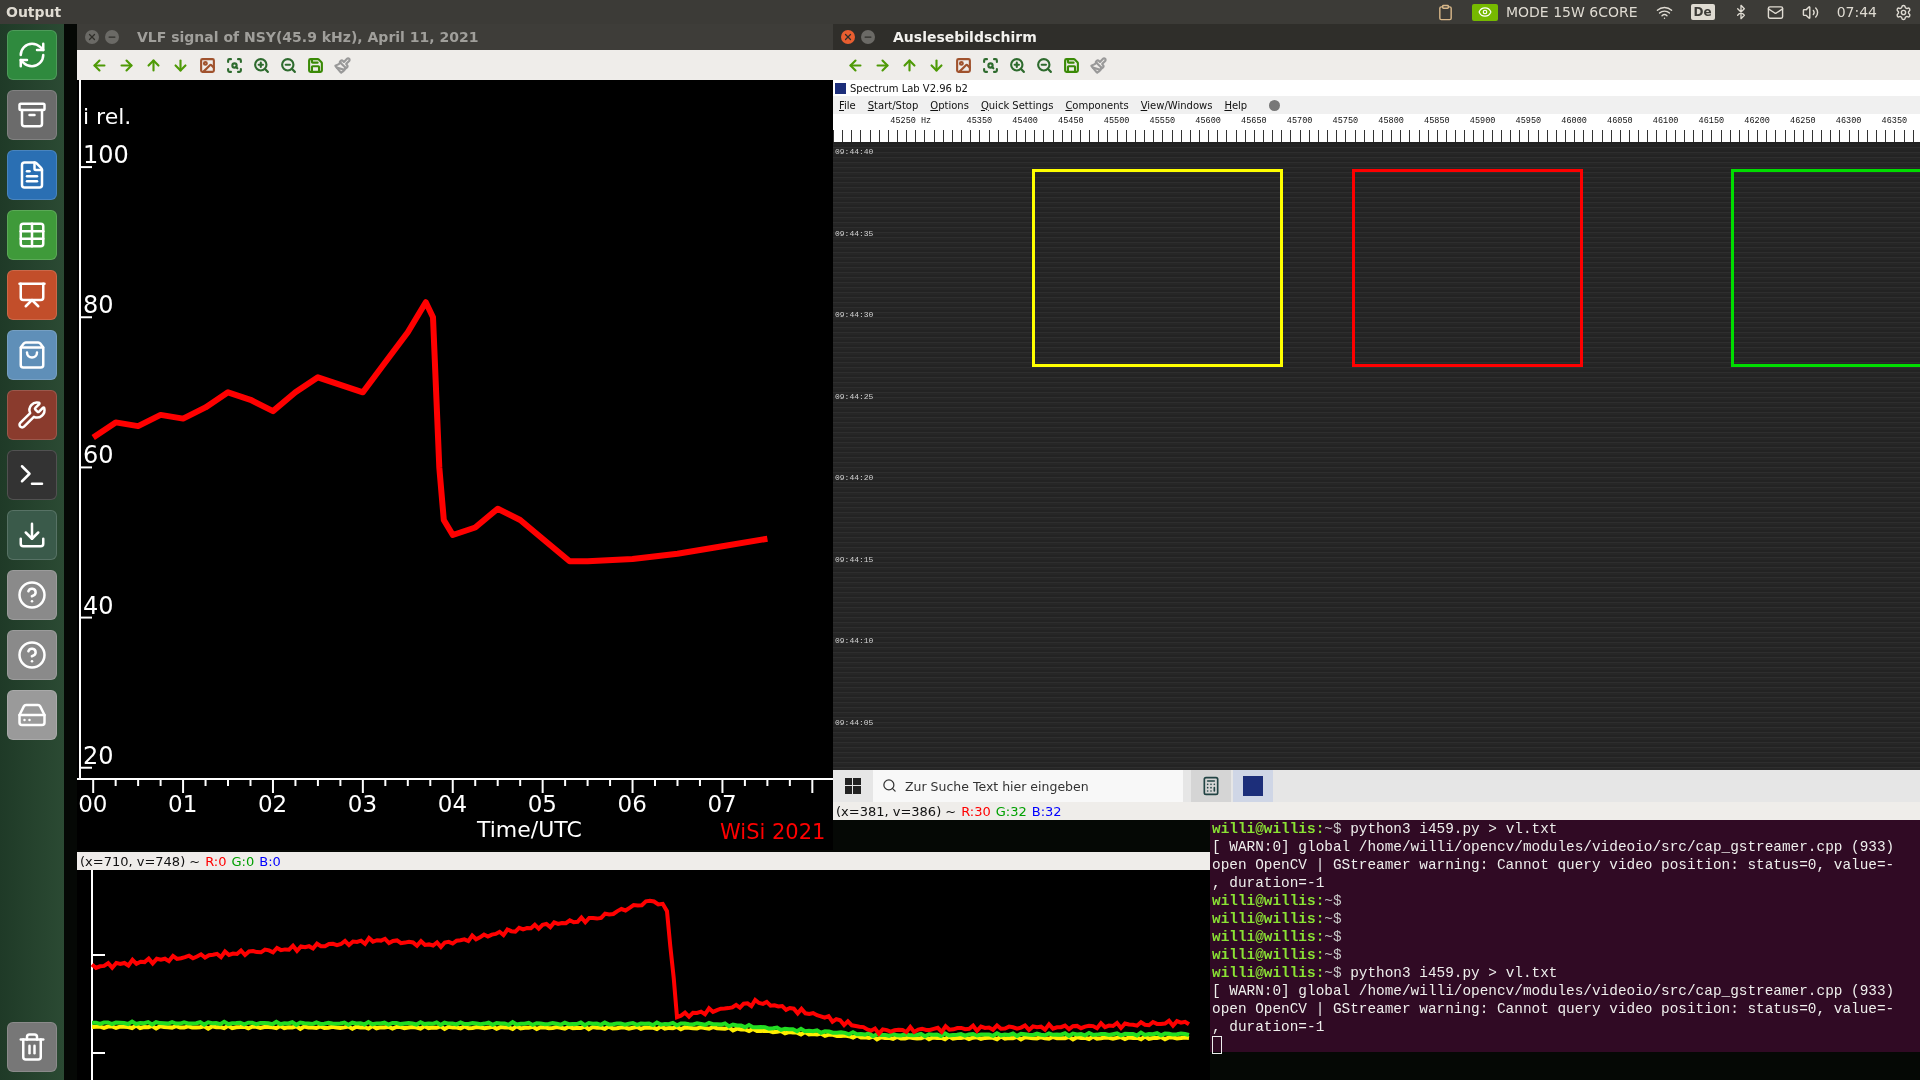 The height and width of the screenshot is (1080, 1920). What do you see at coordinates (32, 415) in the screenshot?
I see `wrench-icon` at bounding box center [32, 415].